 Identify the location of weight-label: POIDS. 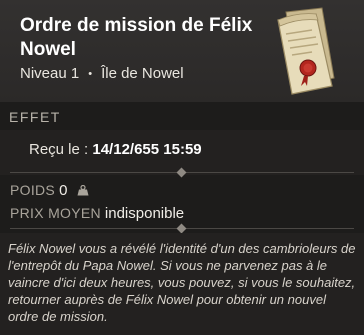
(33, 190).